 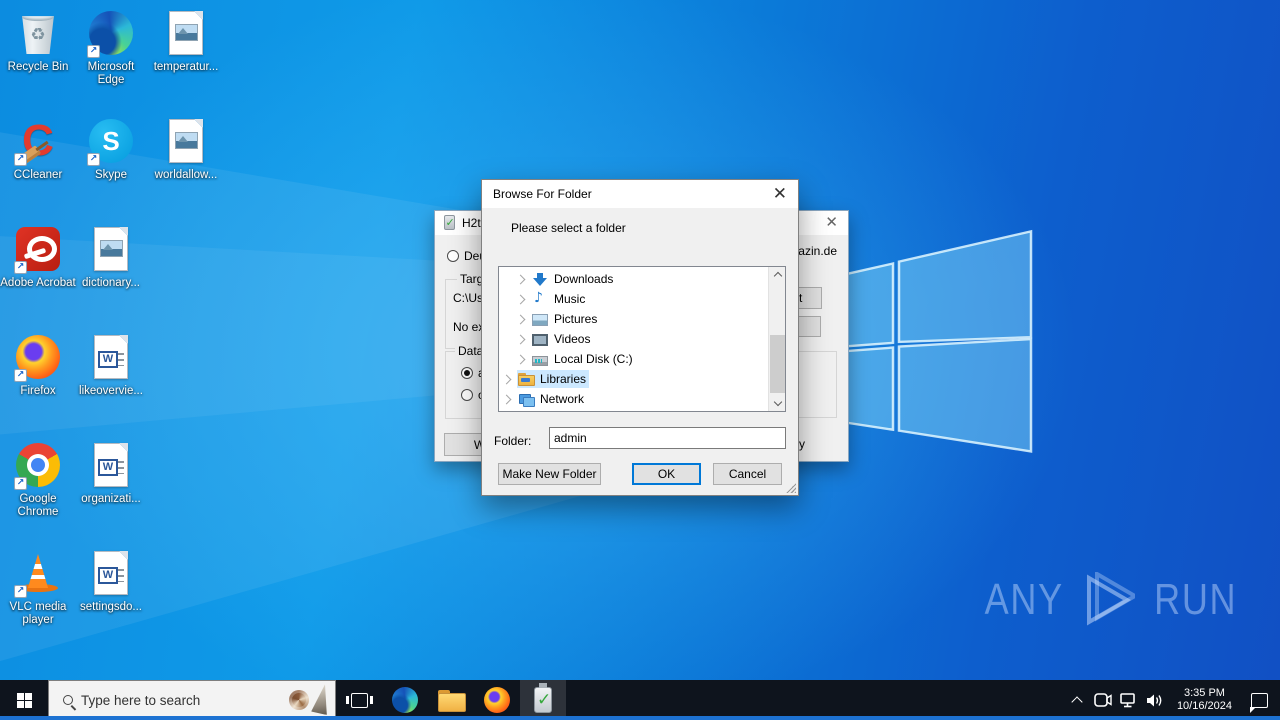 I want to click on windows-logo-icon, so click(x=24, y=700).